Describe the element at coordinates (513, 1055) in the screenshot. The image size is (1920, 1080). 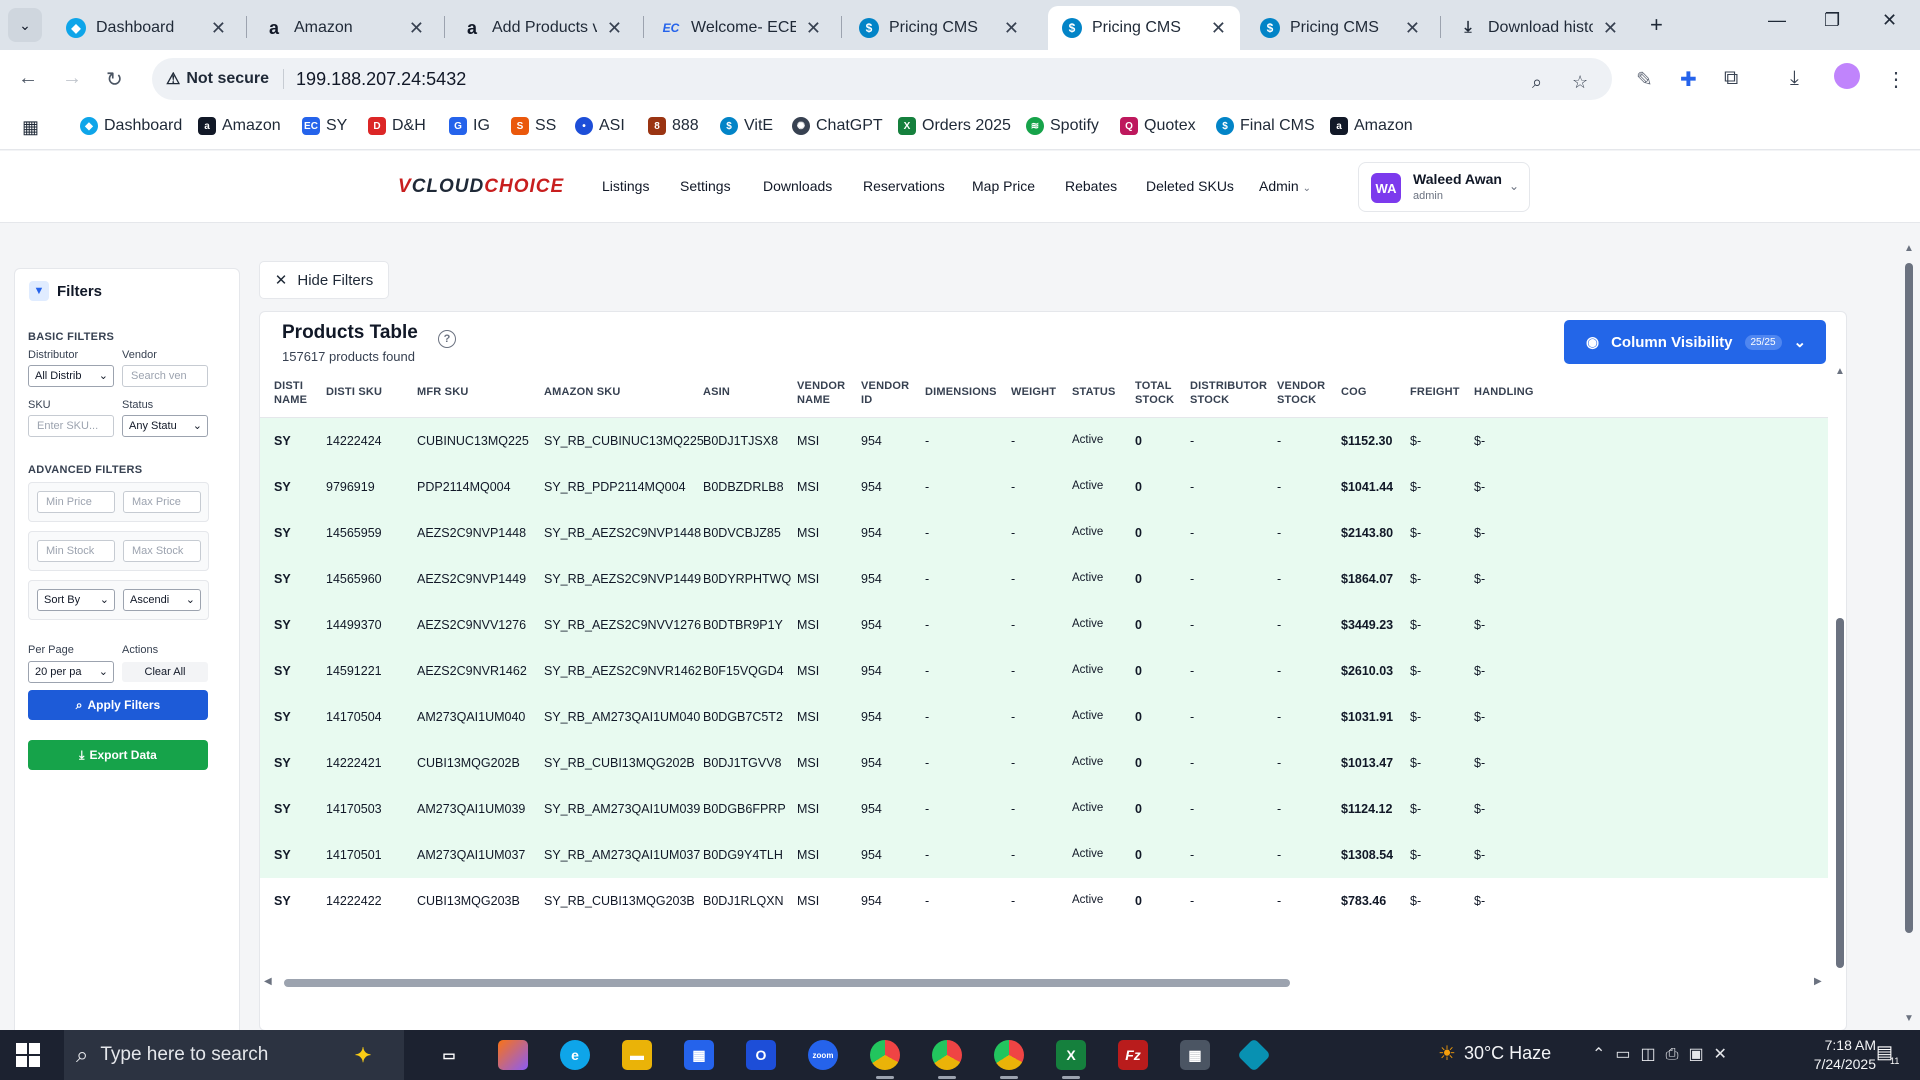
I see `copilot-app-icon` at that location.